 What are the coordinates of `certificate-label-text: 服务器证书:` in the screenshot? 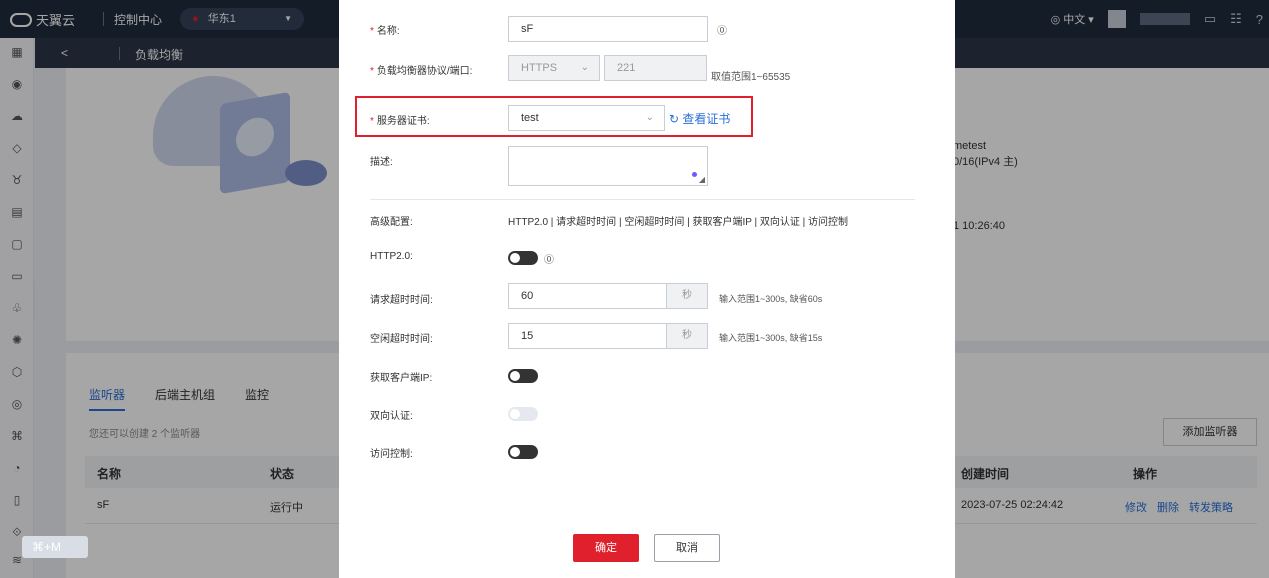 It's located at (403, 121).